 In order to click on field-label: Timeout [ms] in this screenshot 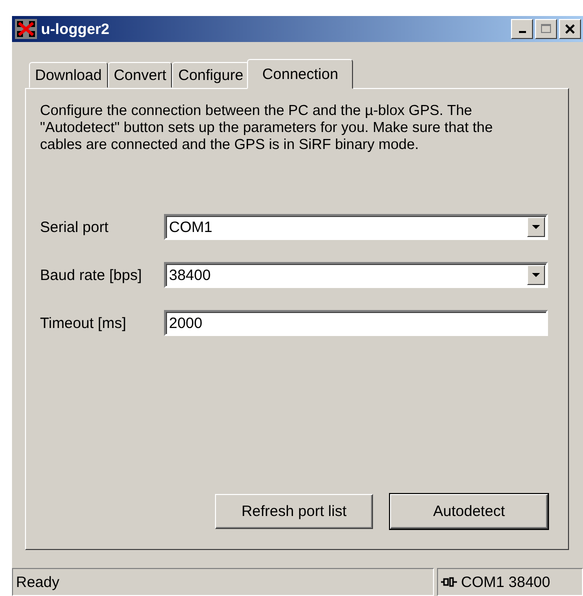, I will do `click(84, 323)`.